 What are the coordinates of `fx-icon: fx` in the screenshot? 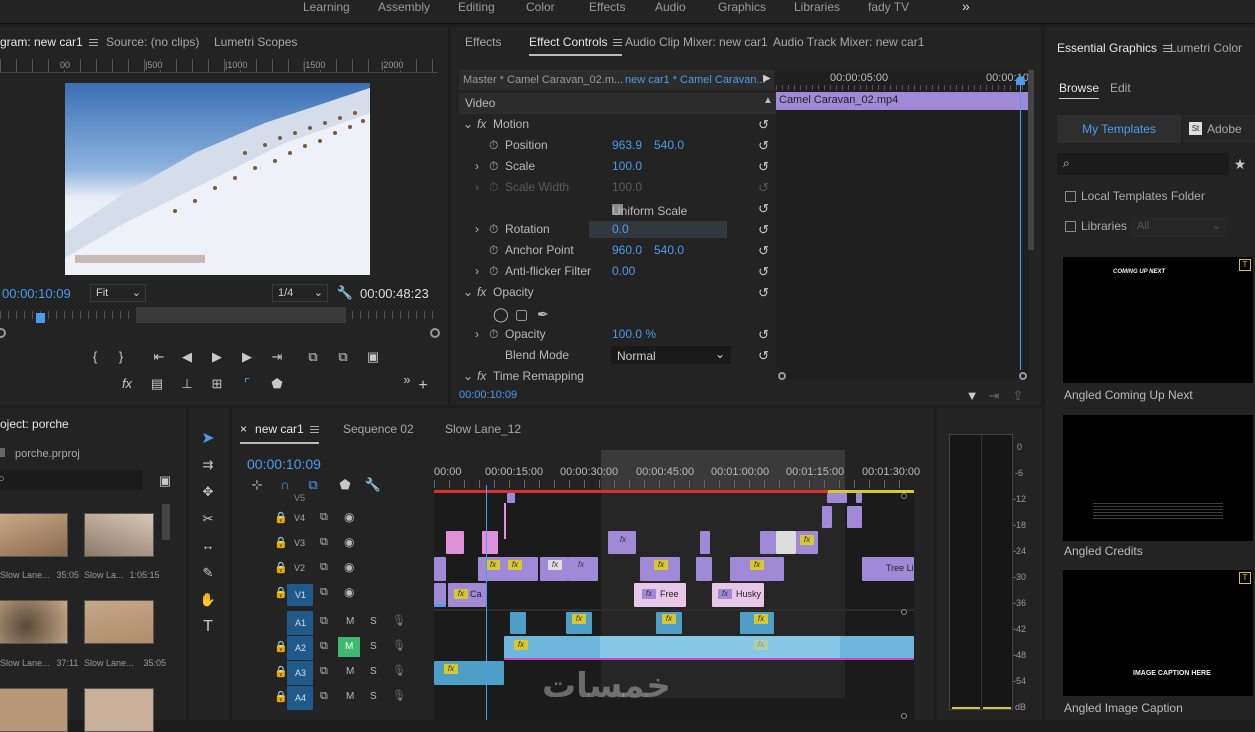 It's located at (127, 384).